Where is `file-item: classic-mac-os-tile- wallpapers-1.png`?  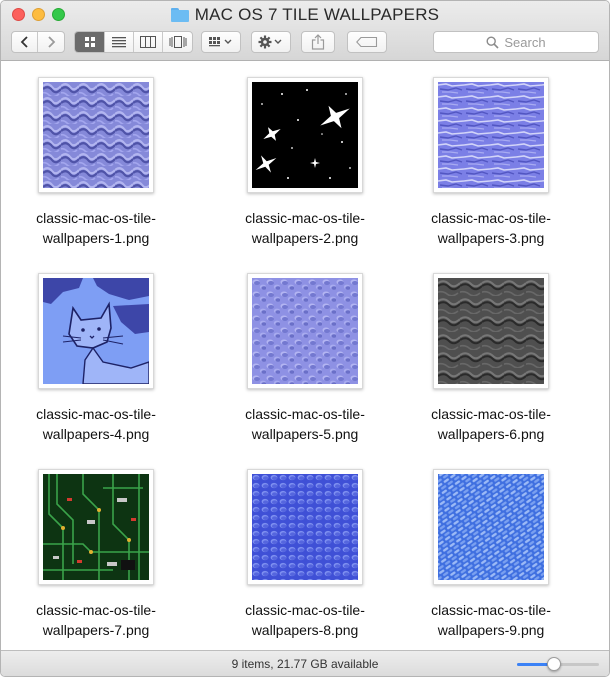
file-item: classic-mac-os-tile- wallpapers-1.png is located at coordinates (96, 157).